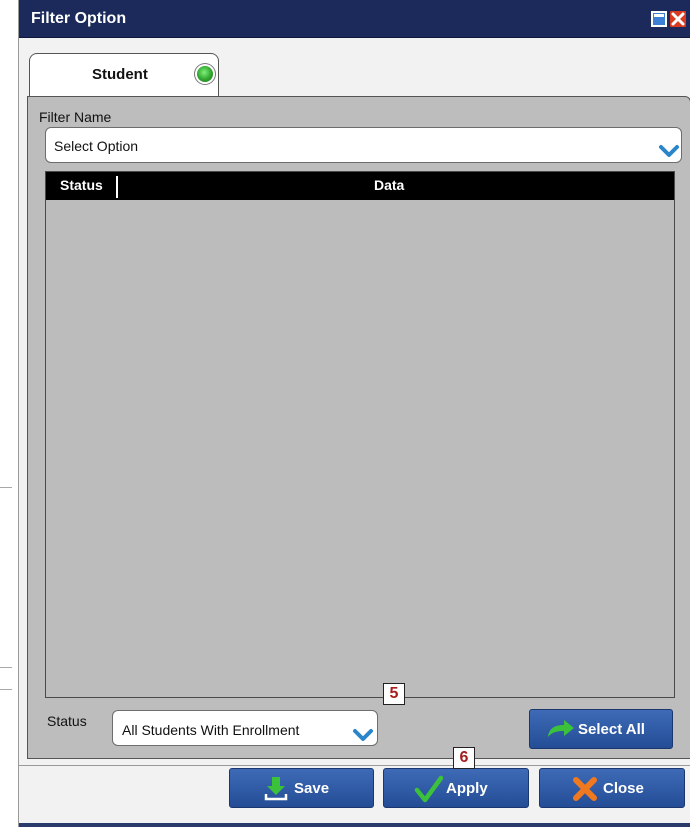 Image resolution: width=690 pixels, height=827 pixels. I want to click on tab-student: Student, so click(124, 75).